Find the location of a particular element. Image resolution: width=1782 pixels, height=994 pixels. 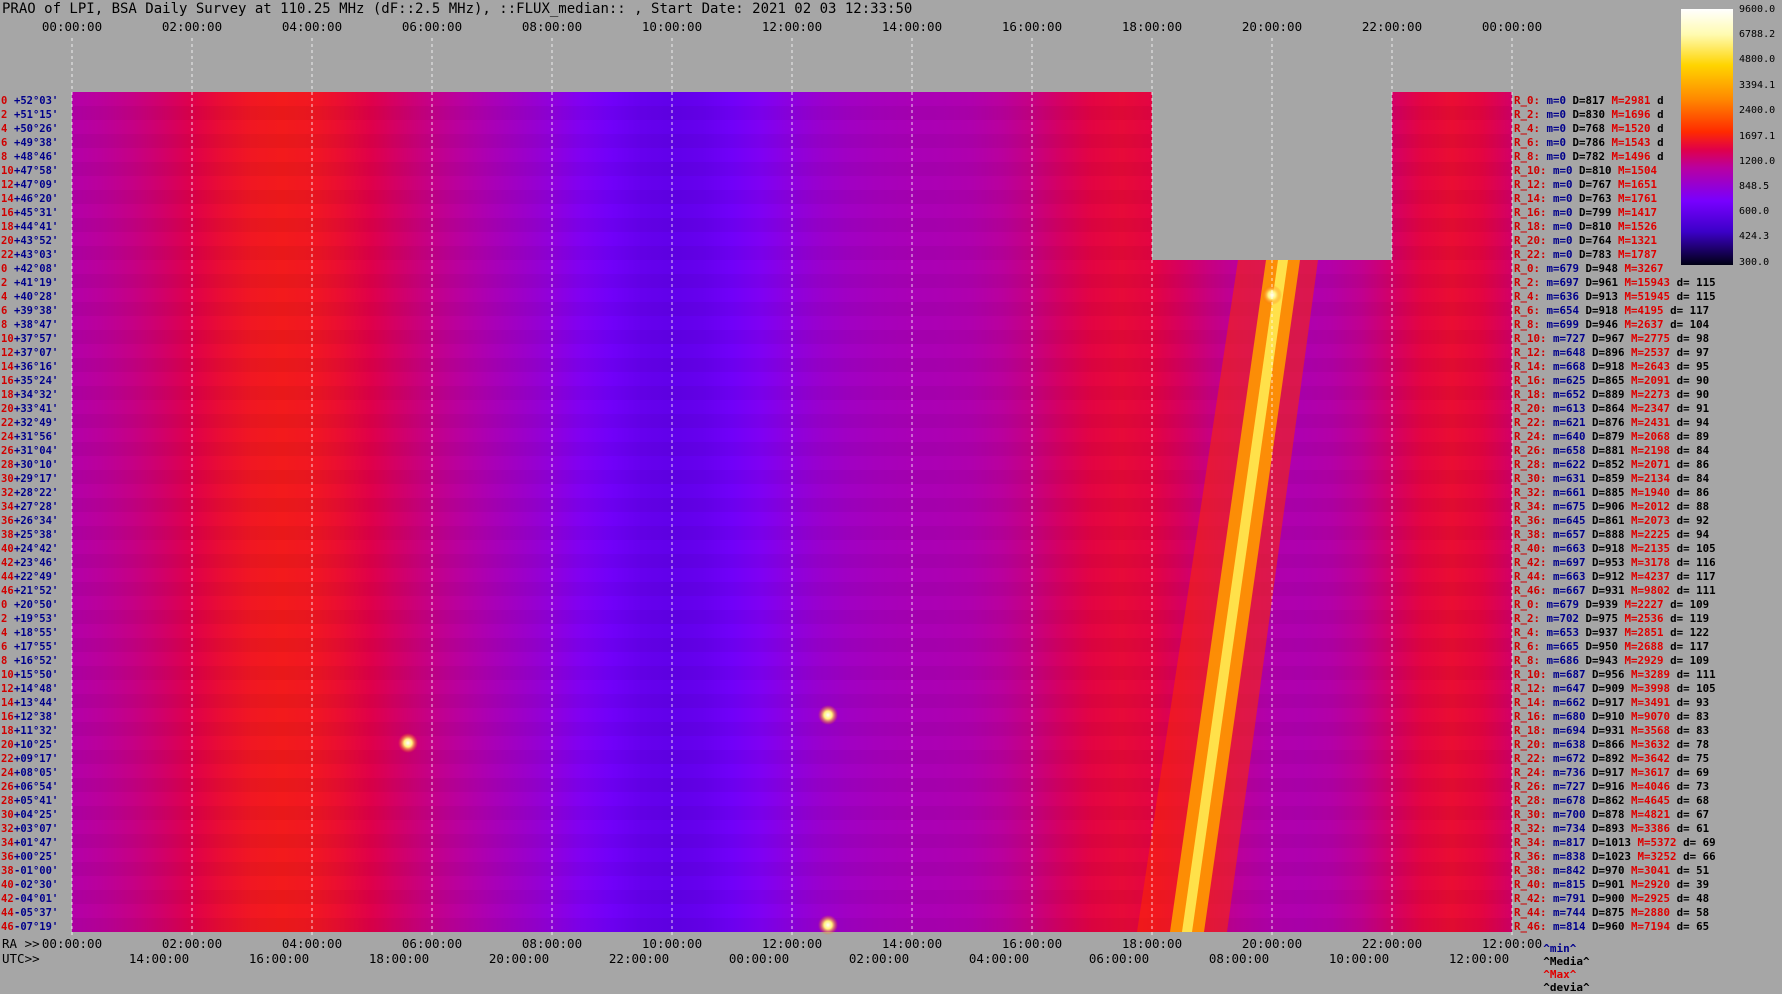

row-stats: R_8: m=686 D=943 M=2929 d= 109 is located at coordinates (1611, 660).